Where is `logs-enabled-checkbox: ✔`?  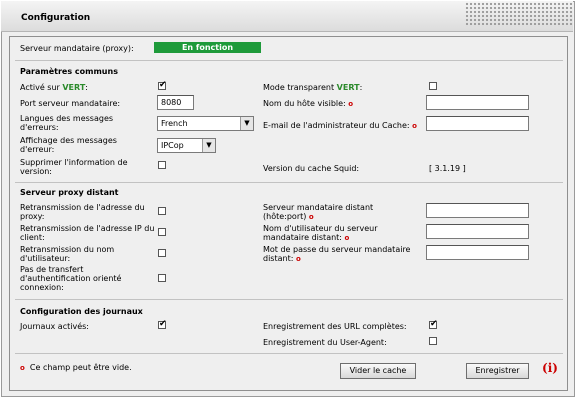 logs-enabled-checkbox: ✔ is located at coordinates (162, 324).